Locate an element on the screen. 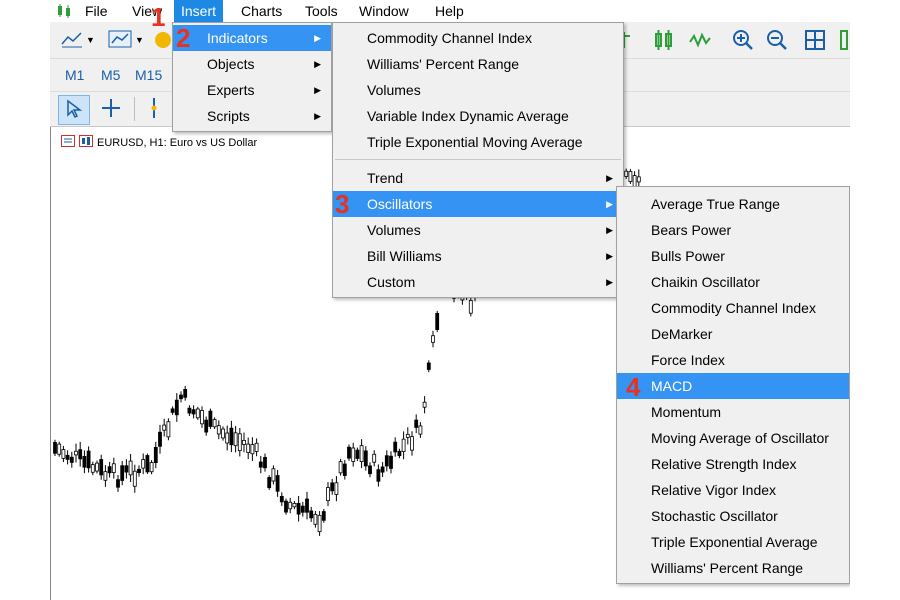  menu-tools: Tools is located at coordinates (321, 11).